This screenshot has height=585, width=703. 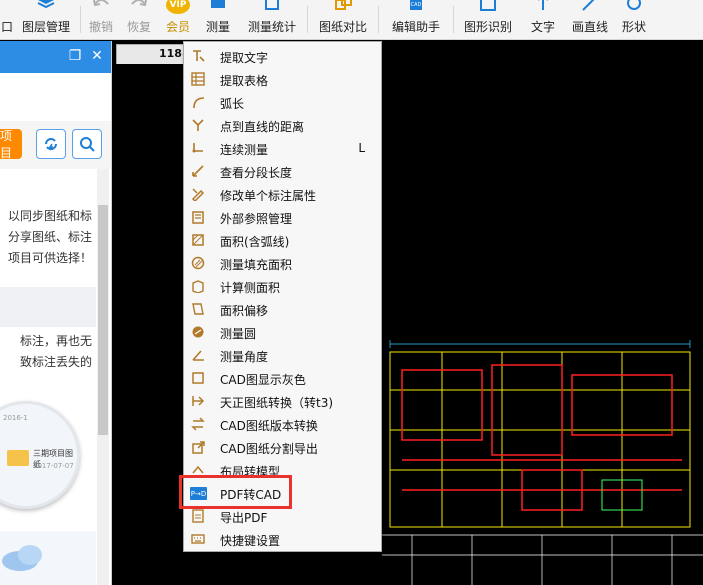 I want to click on sync-button, so click(x=51, y=144).